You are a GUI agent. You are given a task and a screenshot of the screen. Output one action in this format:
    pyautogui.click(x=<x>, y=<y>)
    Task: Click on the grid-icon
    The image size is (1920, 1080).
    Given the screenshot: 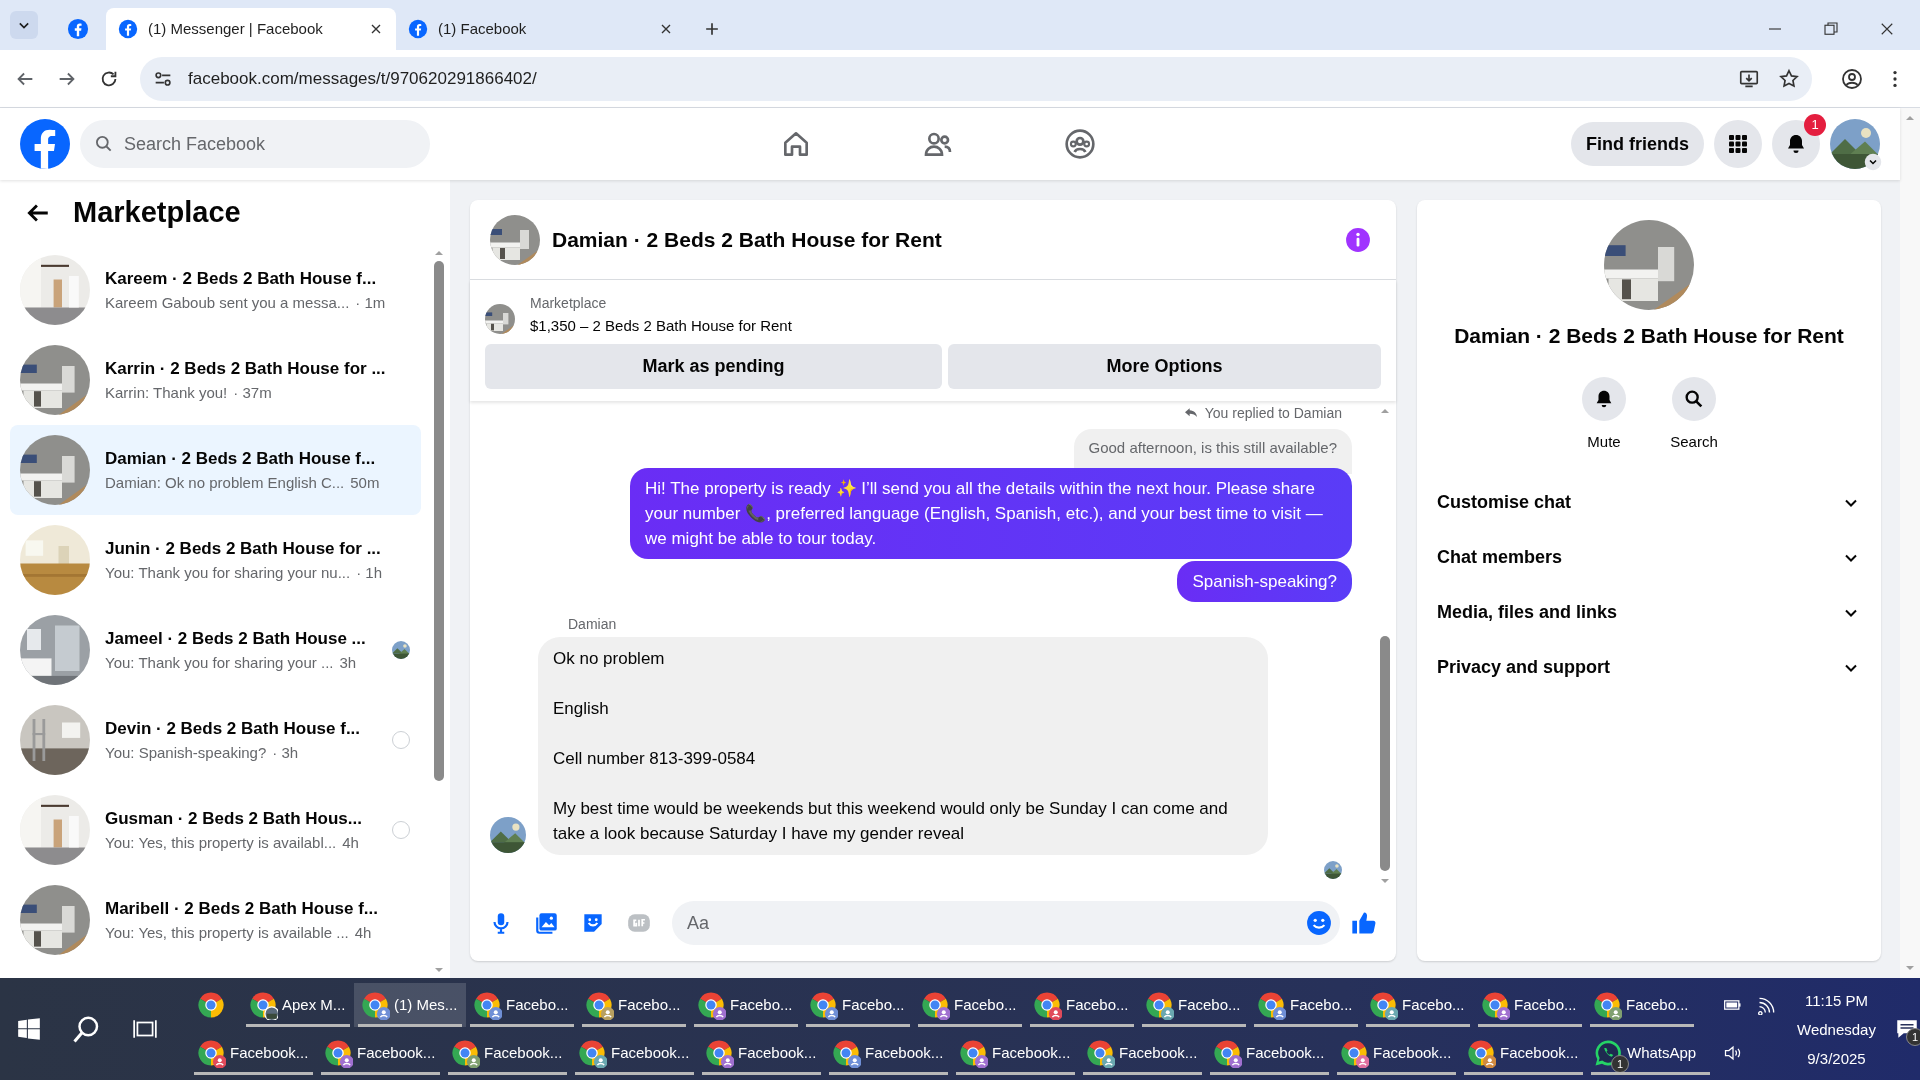 What is the action you would take?
    pyautogui.click(x=1738, y=144)
    